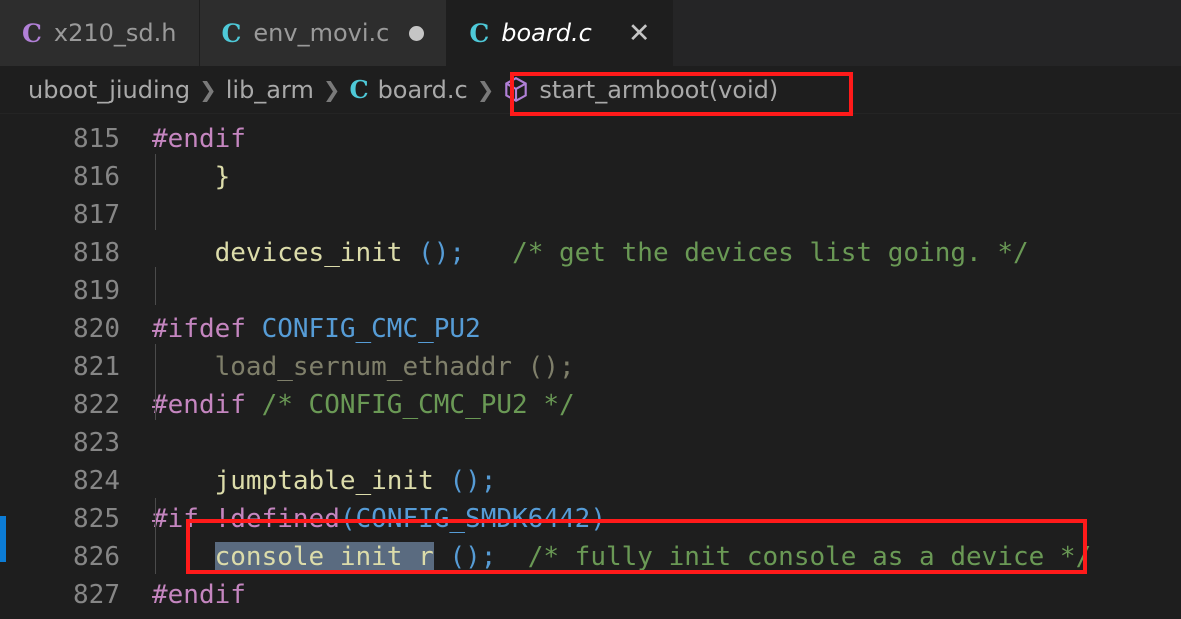 The height and width of the screenshot is (619, 1181). Describe the element at coordinates (590, 139) in the screenshot. I see `code-line: 815 #endif` at that location.